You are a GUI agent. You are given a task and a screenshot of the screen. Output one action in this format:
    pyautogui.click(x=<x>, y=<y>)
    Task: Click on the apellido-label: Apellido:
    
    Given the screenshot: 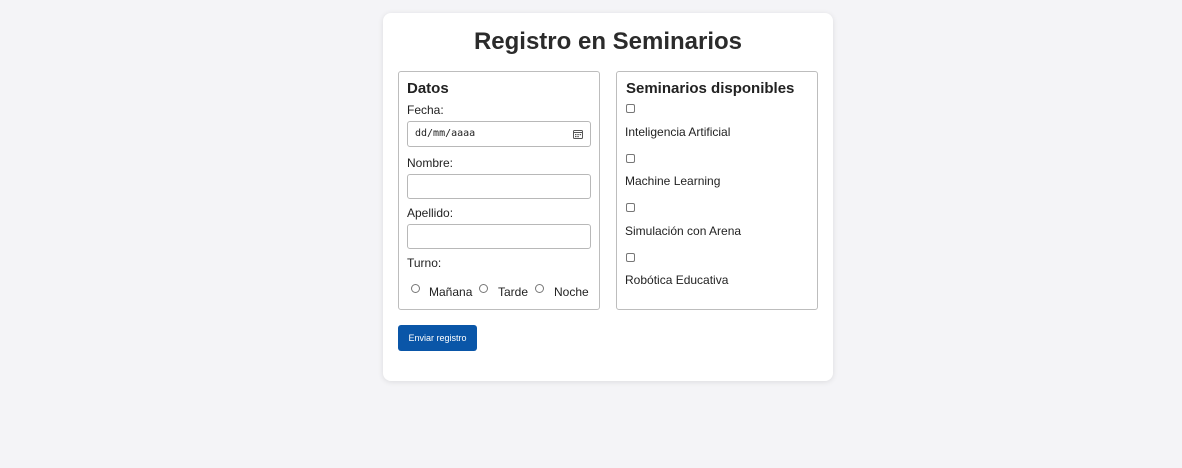 What is the action you would take?
    pyautogui.click(x=430, y=213)
    